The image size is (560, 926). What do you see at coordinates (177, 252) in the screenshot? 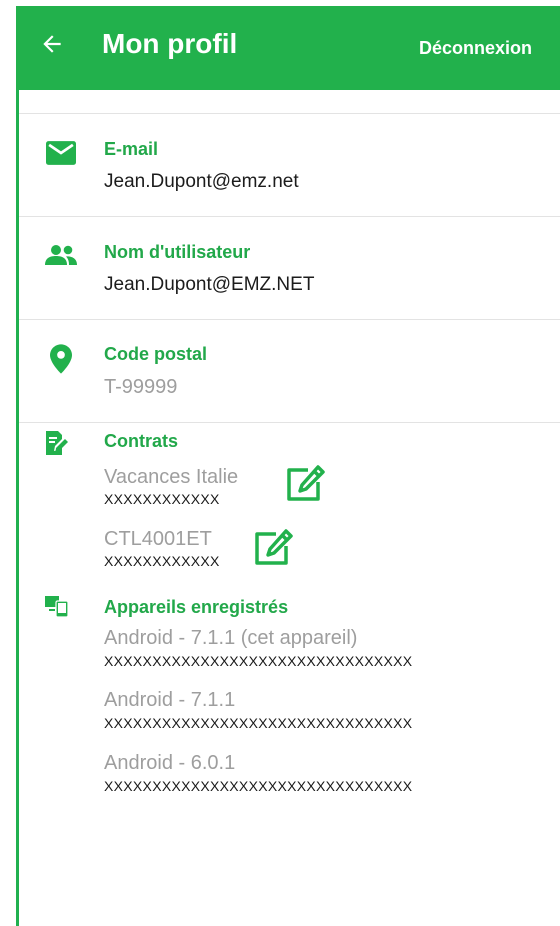
I see `username-label: Nom d'utilisateur` at bounding box center [177, 252].